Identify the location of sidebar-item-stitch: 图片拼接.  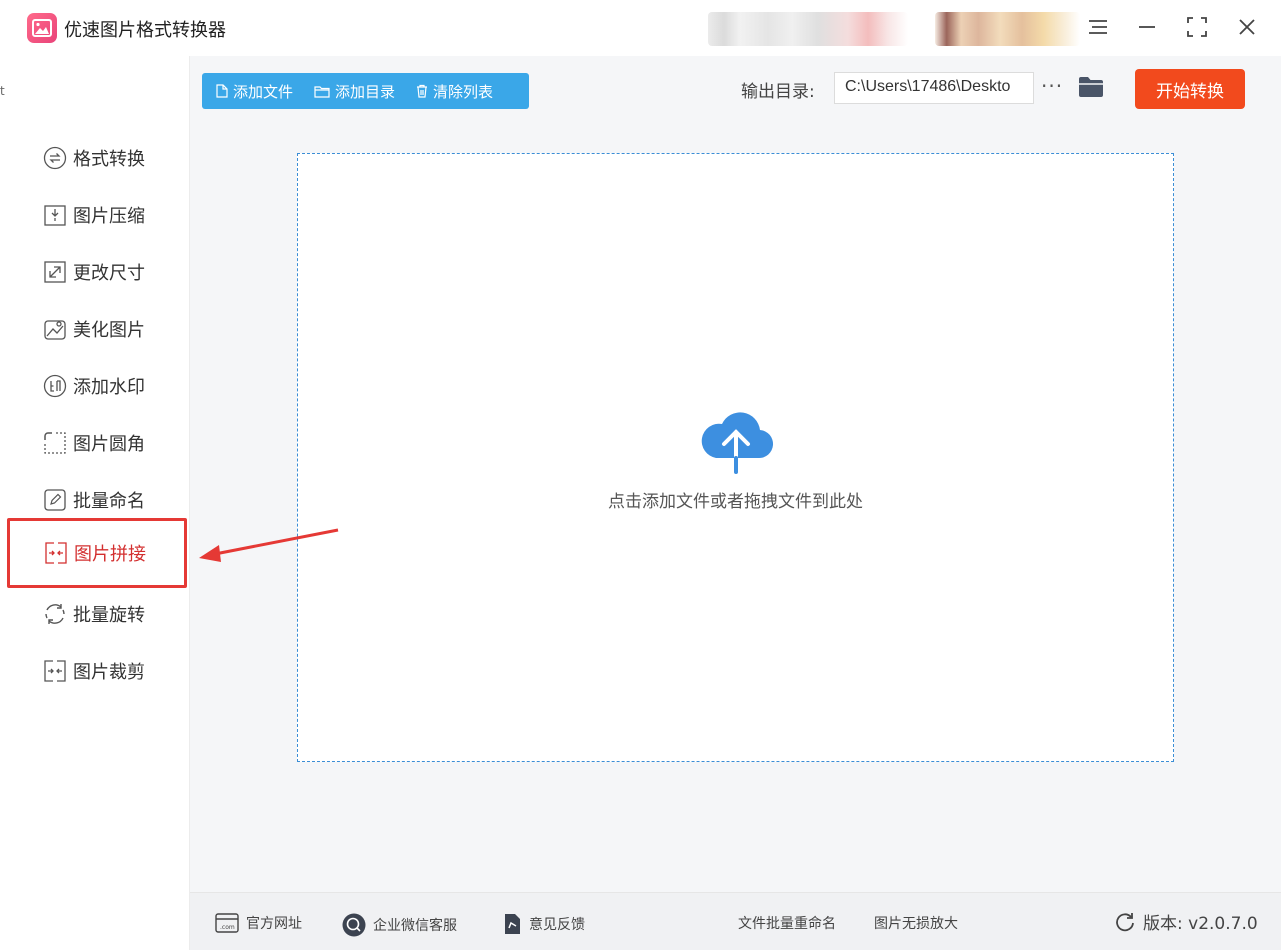
(97, 553).